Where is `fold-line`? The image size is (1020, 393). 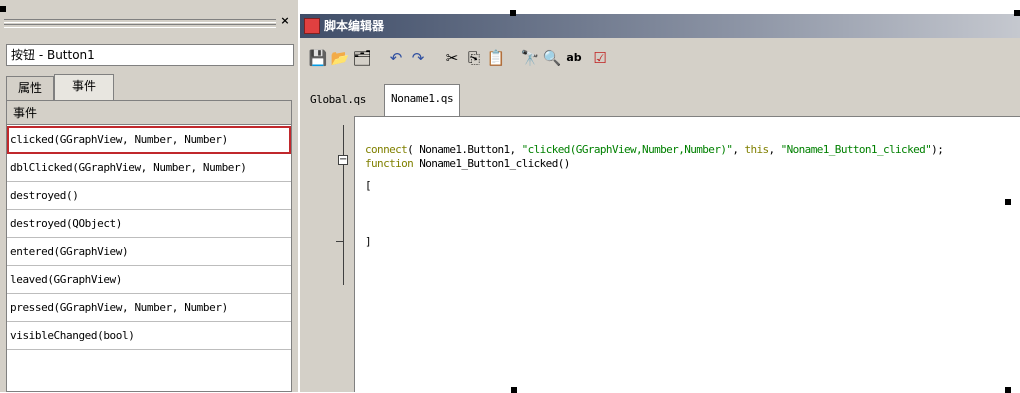
fold-line is located at coordinates (343, 205).